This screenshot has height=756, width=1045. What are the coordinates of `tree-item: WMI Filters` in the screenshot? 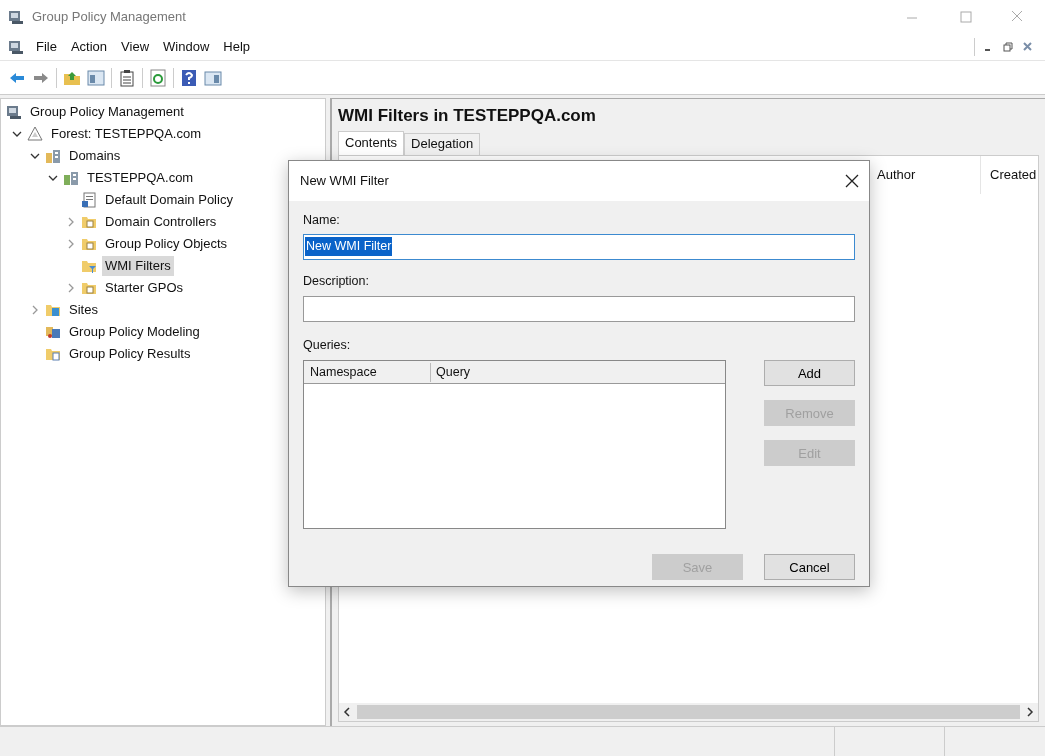 It's located at (138, 266).